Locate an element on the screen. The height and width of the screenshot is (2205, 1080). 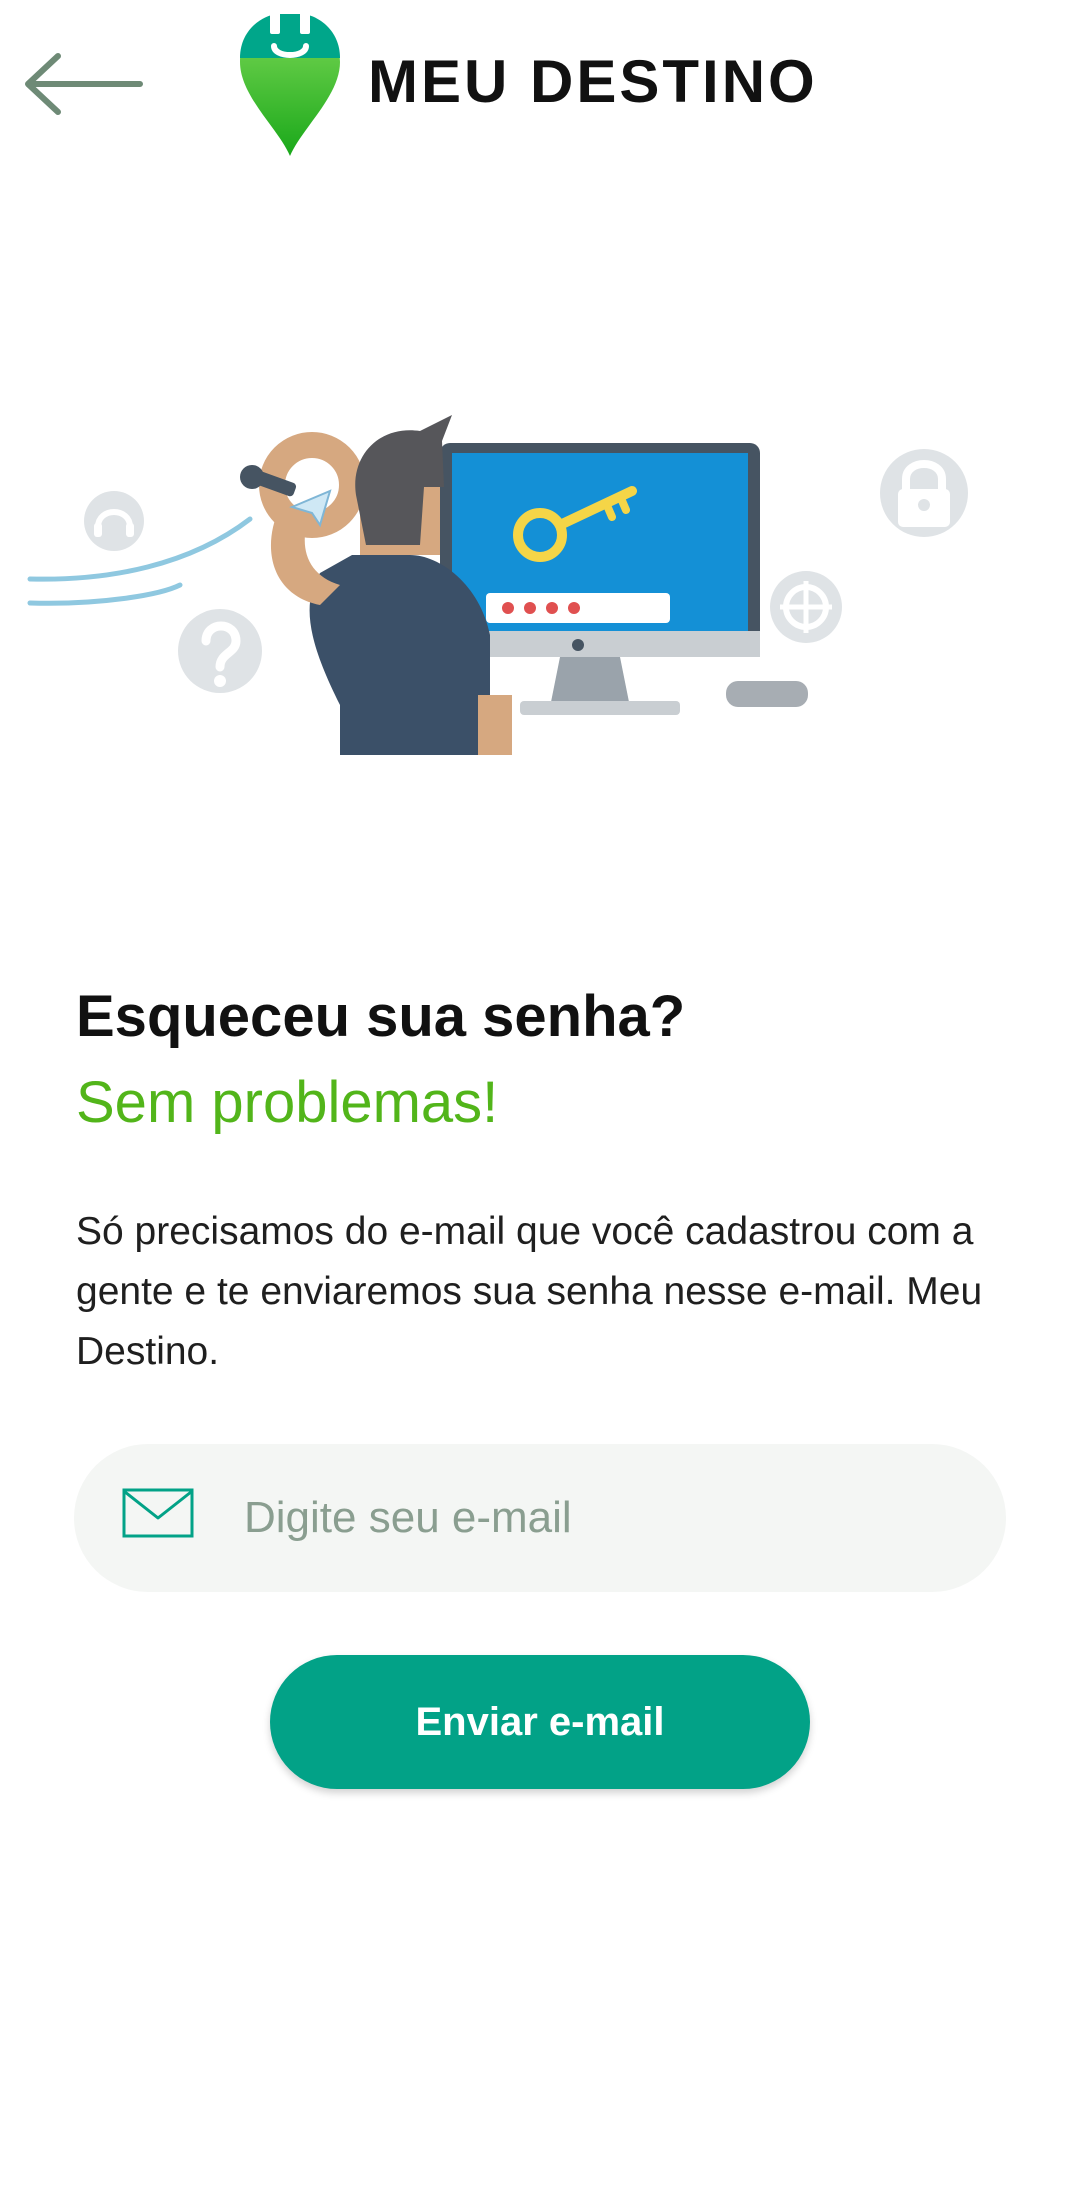
email-input is located at coordinates (604, 1518).